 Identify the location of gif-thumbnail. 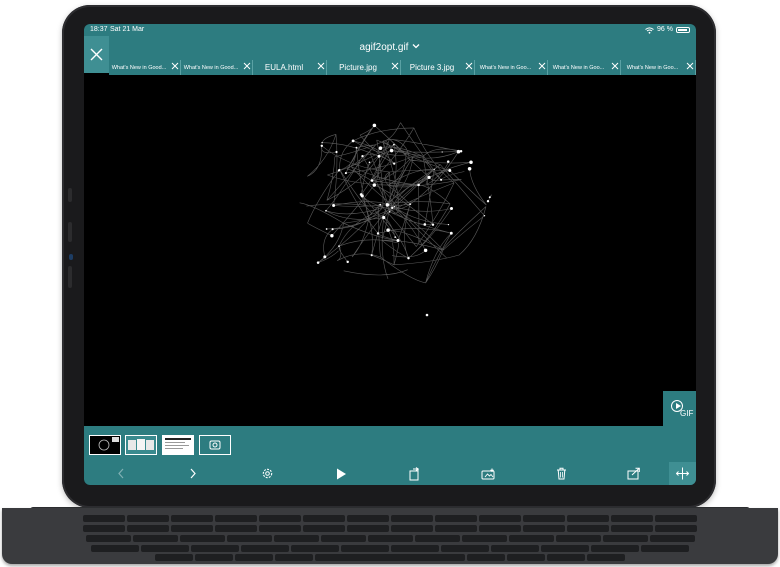
(105, 445).